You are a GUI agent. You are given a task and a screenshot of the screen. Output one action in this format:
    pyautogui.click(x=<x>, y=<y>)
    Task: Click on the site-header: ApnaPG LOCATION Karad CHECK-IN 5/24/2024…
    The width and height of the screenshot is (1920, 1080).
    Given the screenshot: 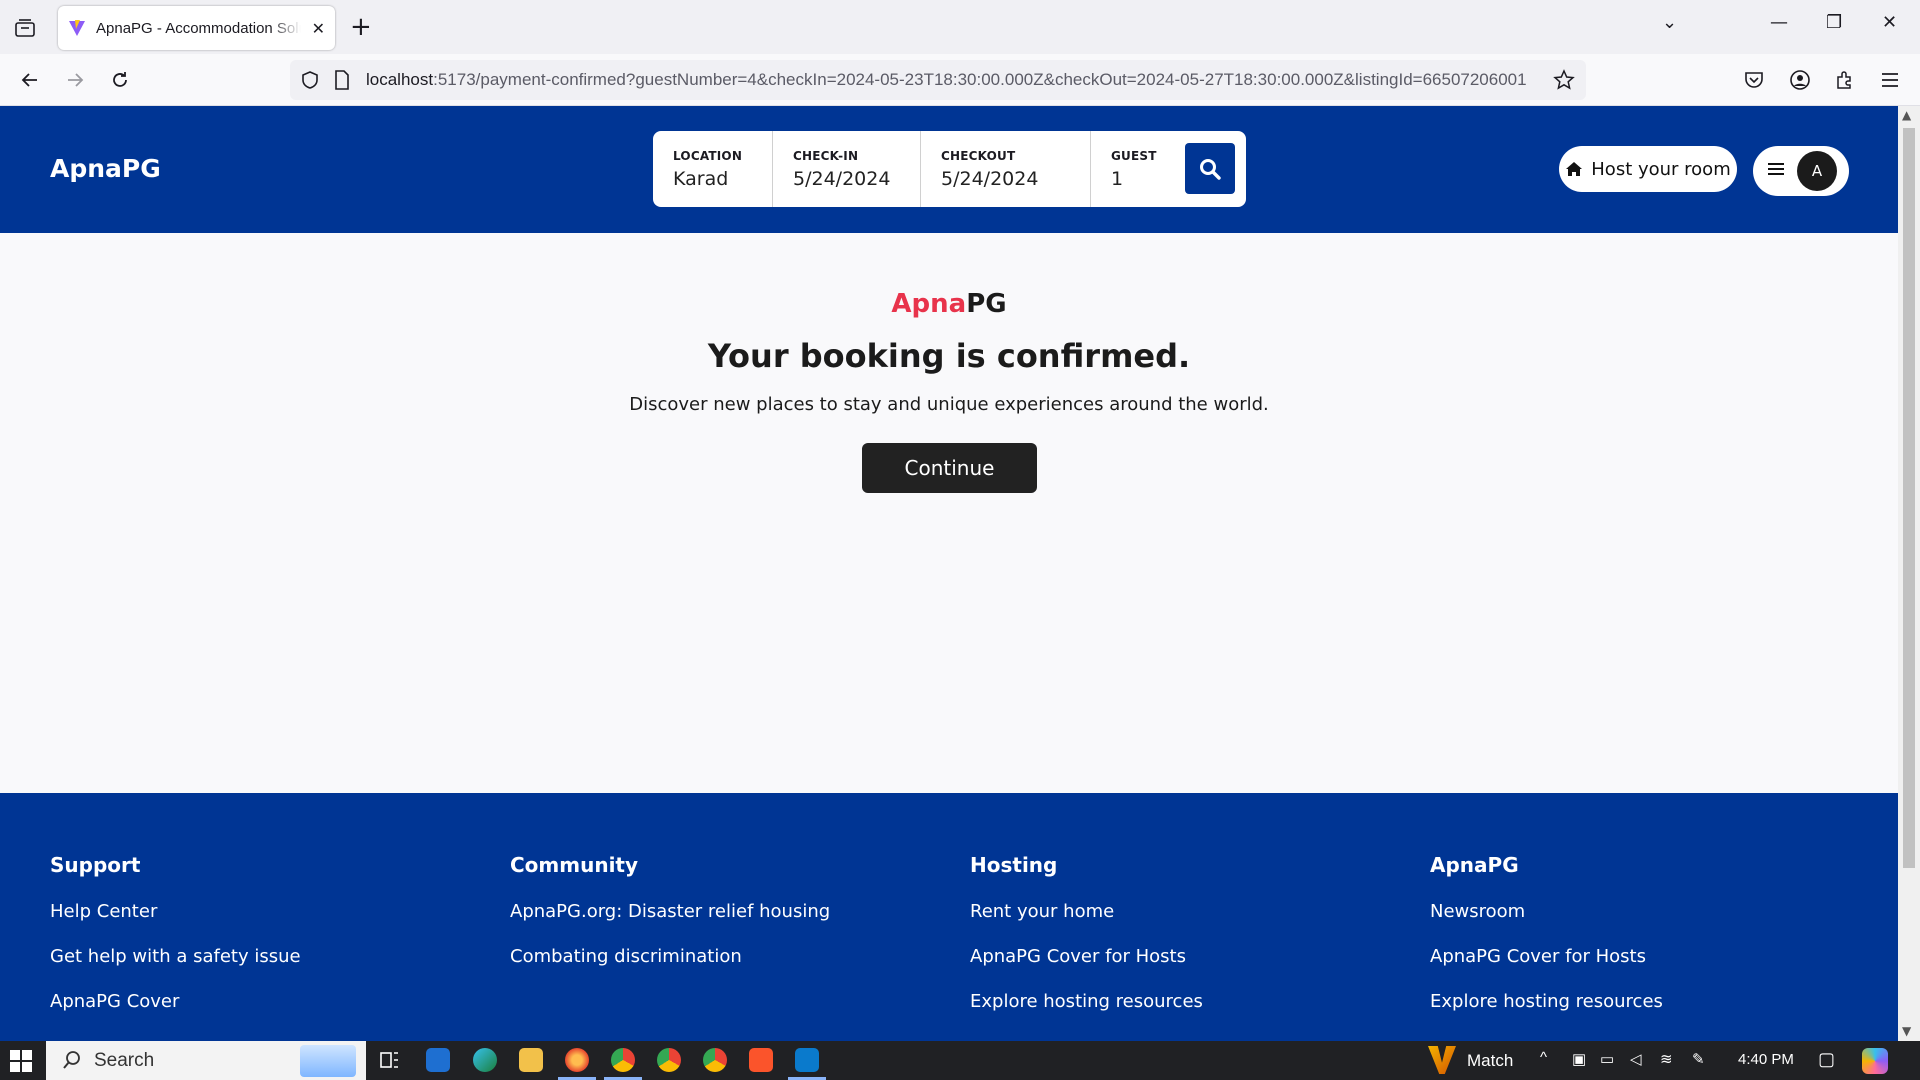 What is the action you would take?
    pyautogui.click(x=949, y=169)
    